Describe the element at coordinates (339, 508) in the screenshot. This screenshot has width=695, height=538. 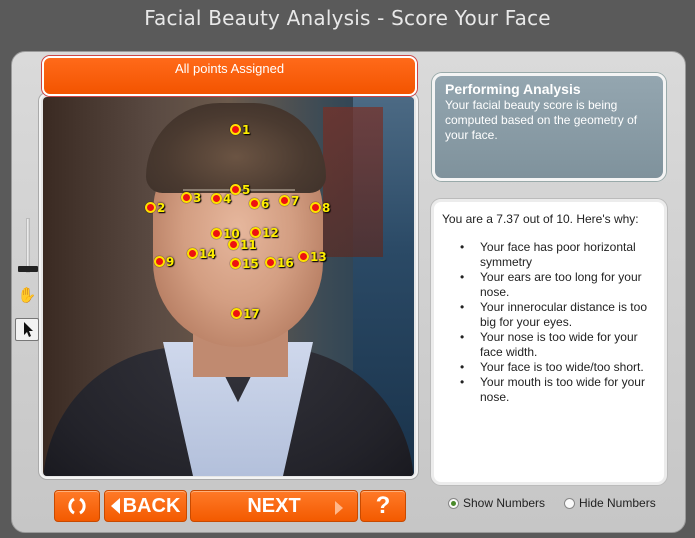
I see `chevron-right-icon` at that location.